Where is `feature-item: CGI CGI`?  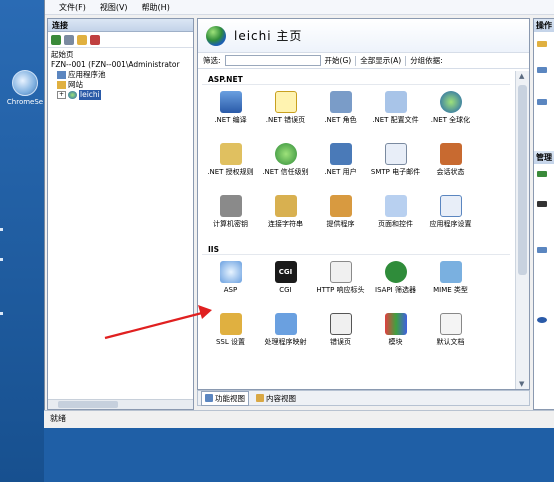 feature-item: CGI CGI is located at coordinates (285, 281).